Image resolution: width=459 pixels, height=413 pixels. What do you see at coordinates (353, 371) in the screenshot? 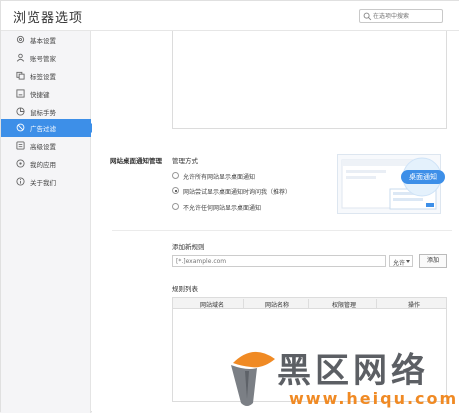
I see `watermark-brand: 黑区网络` at bounding box center [353, 371].